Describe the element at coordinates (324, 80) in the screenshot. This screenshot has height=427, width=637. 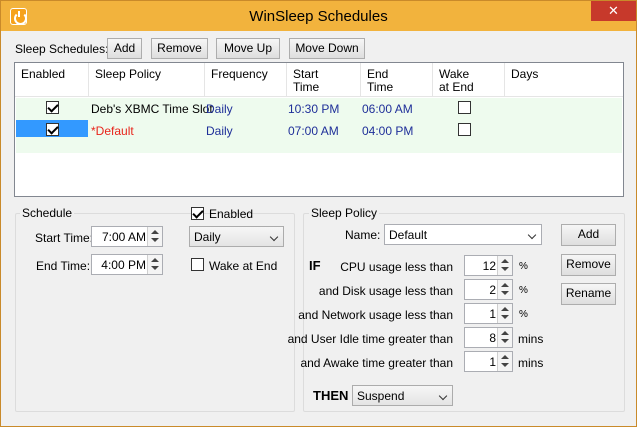
I see `column-start-time: Start Time` at that location.